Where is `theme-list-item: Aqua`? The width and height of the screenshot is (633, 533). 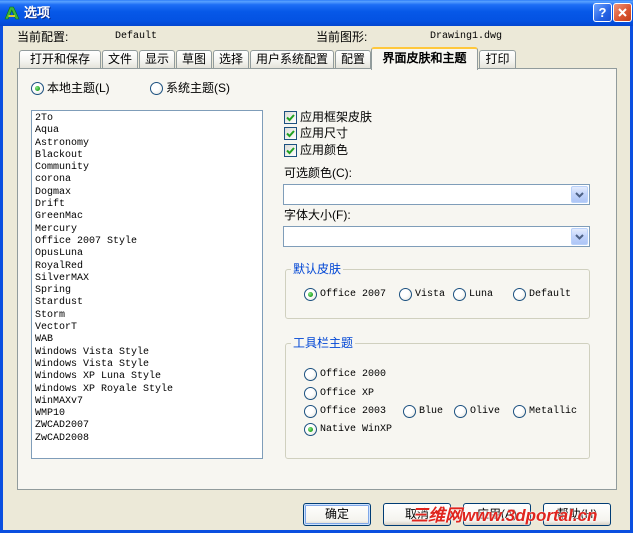
theme-list-item: Aqua is located at coordinates (148, 131).